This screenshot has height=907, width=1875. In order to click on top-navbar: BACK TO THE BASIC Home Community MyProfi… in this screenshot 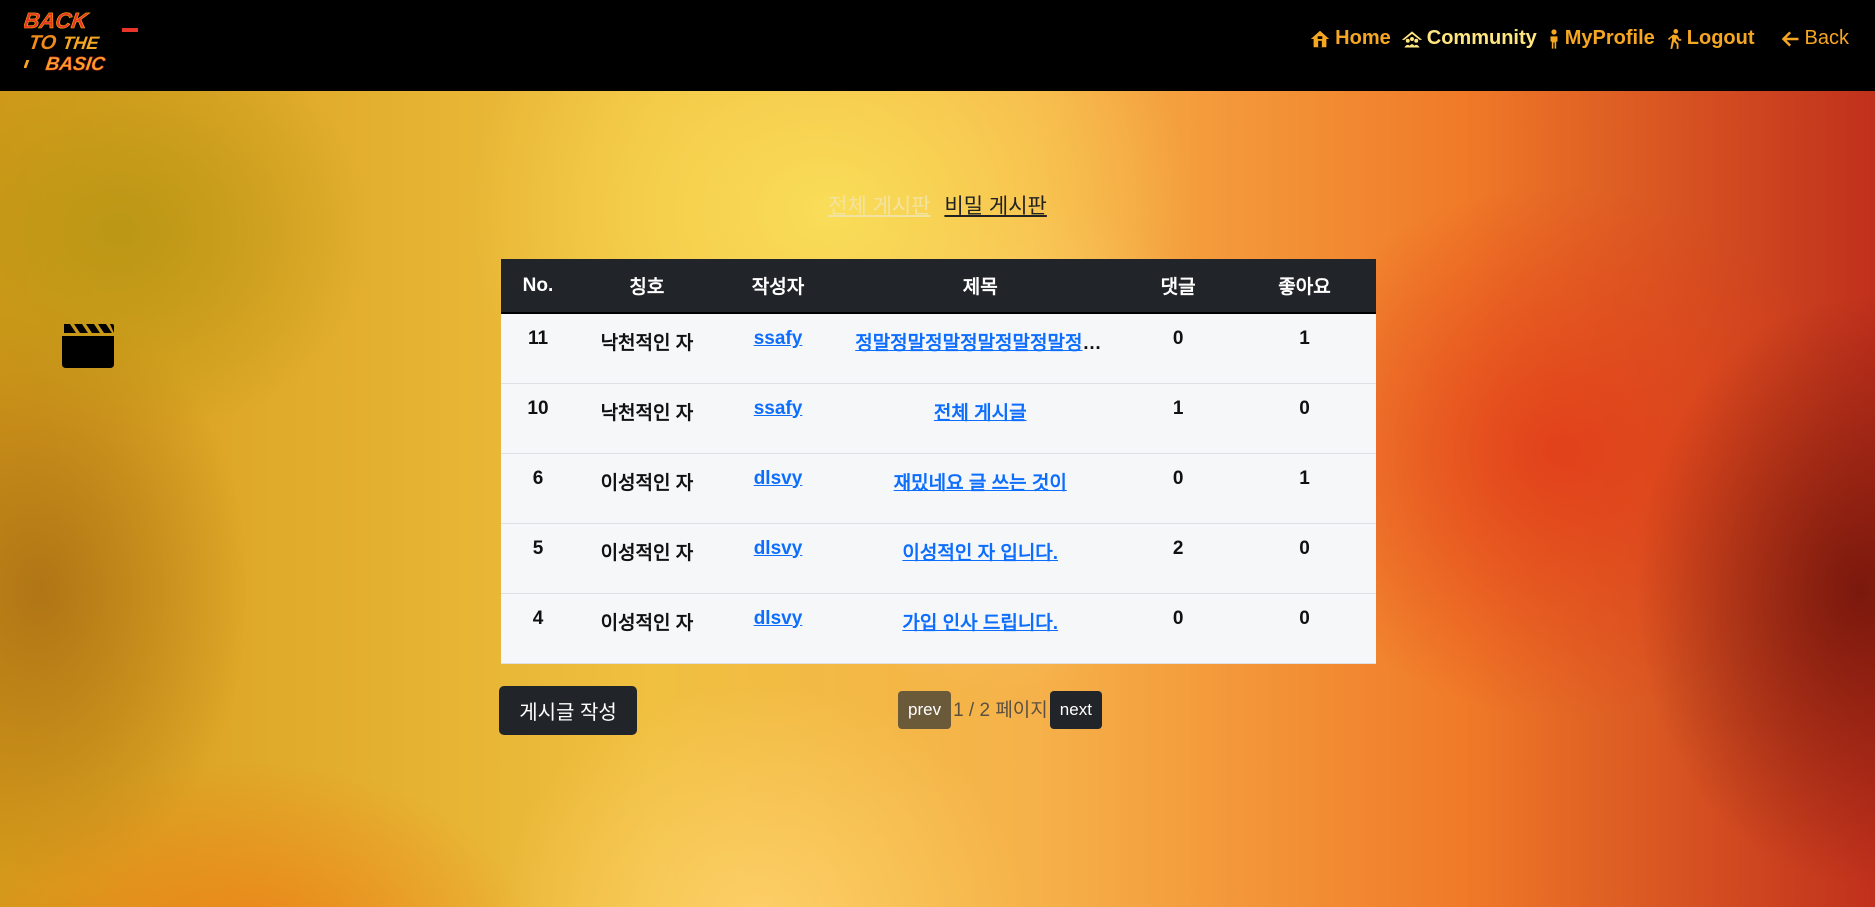, I will do `click(937, 45)`.